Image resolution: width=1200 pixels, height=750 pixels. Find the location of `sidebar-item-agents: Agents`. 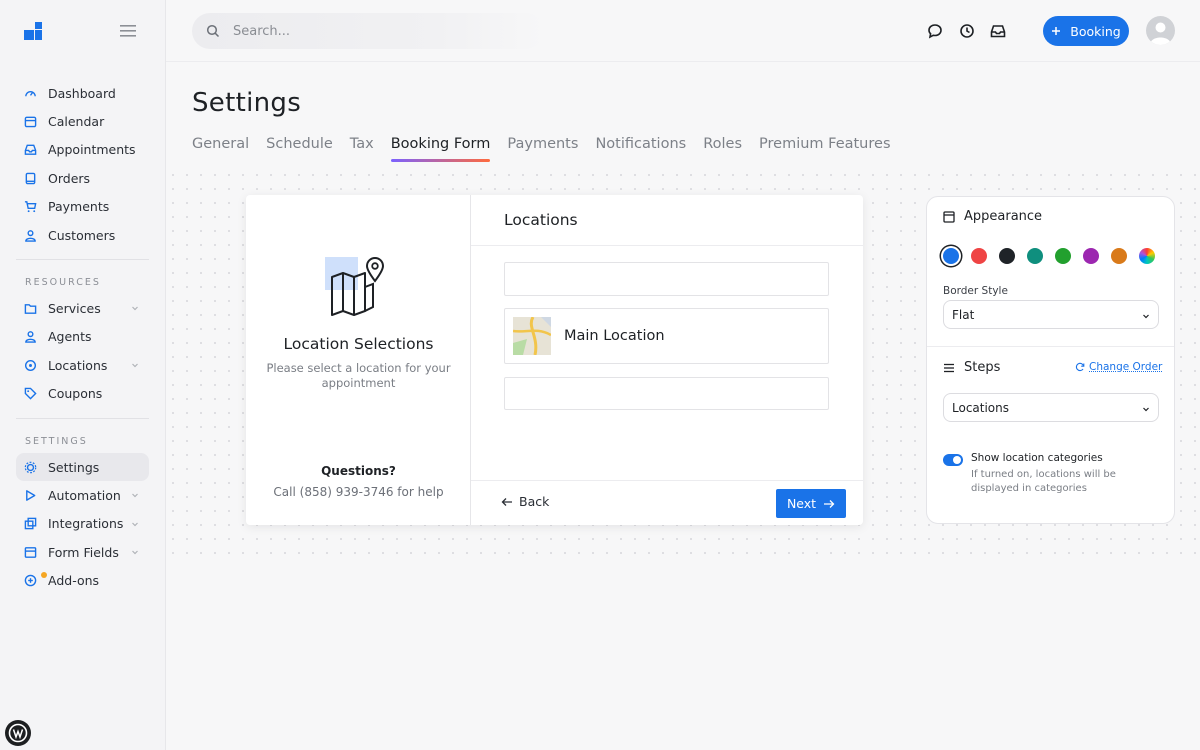

sidebar-item-agents: Agents is located at coordinates (82, 337).